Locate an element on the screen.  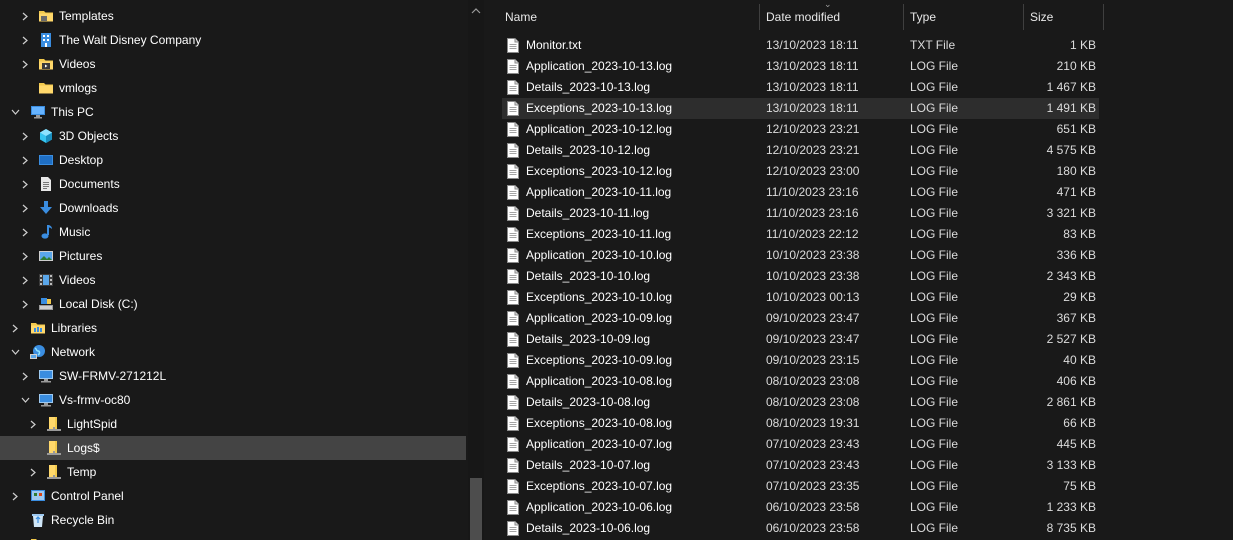
nav-item-desktop: Desktop is located at coordinates (233, 160).